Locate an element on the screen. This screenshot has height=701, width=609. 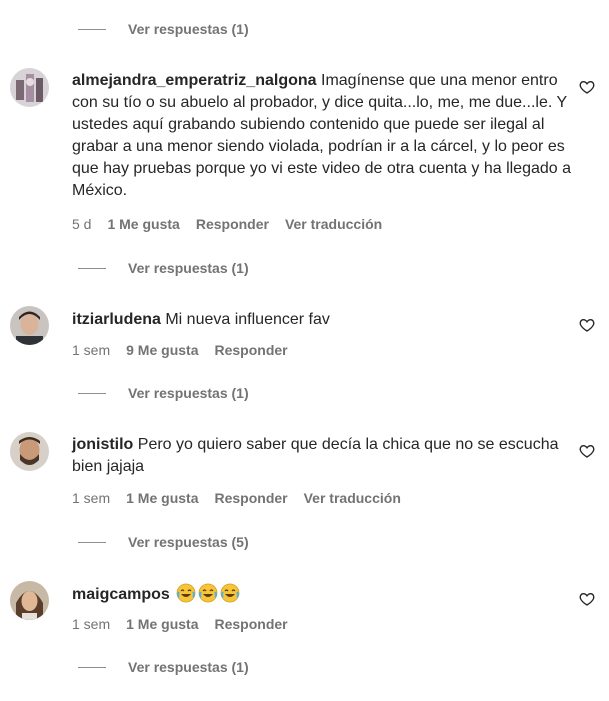
comment-meta: 1 sem 1 Me gusta Responder is located at coordinates (188, 624).